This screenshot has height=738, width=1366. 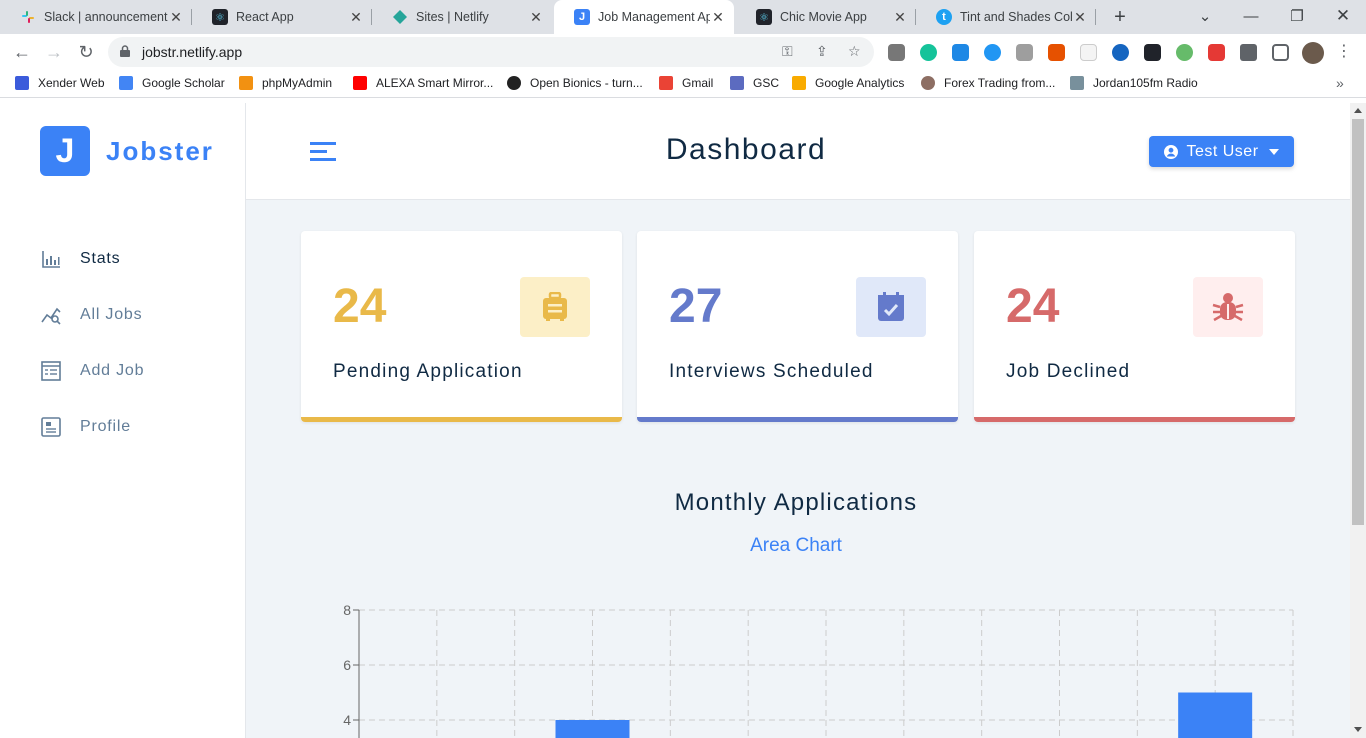 I want to click on open-bionics-icon, so click(x=514, y=83).